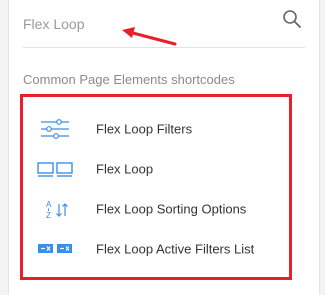  I want to click on search-icon, so click(292, 19).